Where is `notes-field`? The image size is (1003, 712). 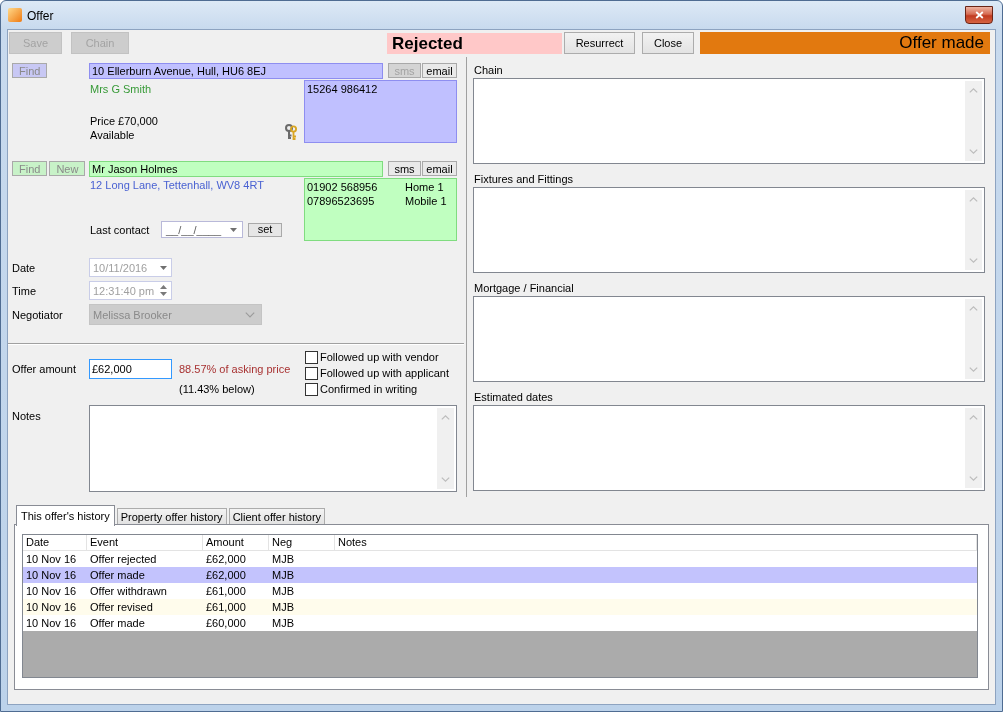 notes-field is located at coordinates (273, 448).